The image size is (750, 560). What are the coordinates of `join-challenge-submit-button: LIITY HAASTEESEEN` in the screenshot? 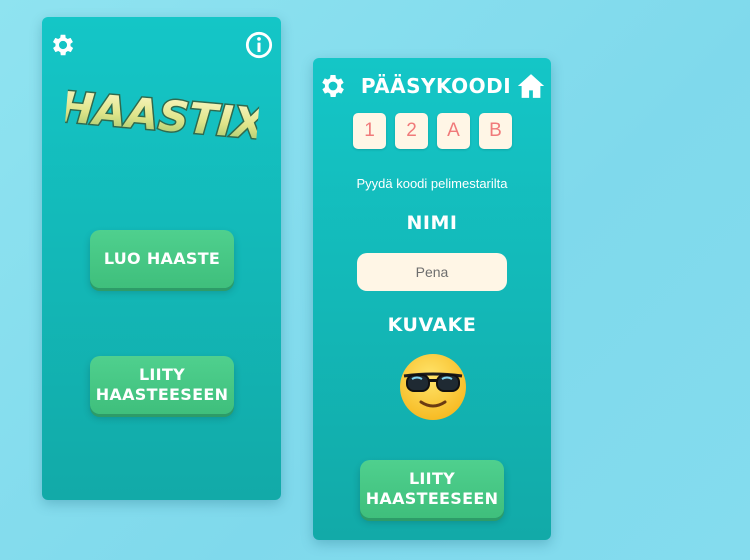 It's located at (432, 489).